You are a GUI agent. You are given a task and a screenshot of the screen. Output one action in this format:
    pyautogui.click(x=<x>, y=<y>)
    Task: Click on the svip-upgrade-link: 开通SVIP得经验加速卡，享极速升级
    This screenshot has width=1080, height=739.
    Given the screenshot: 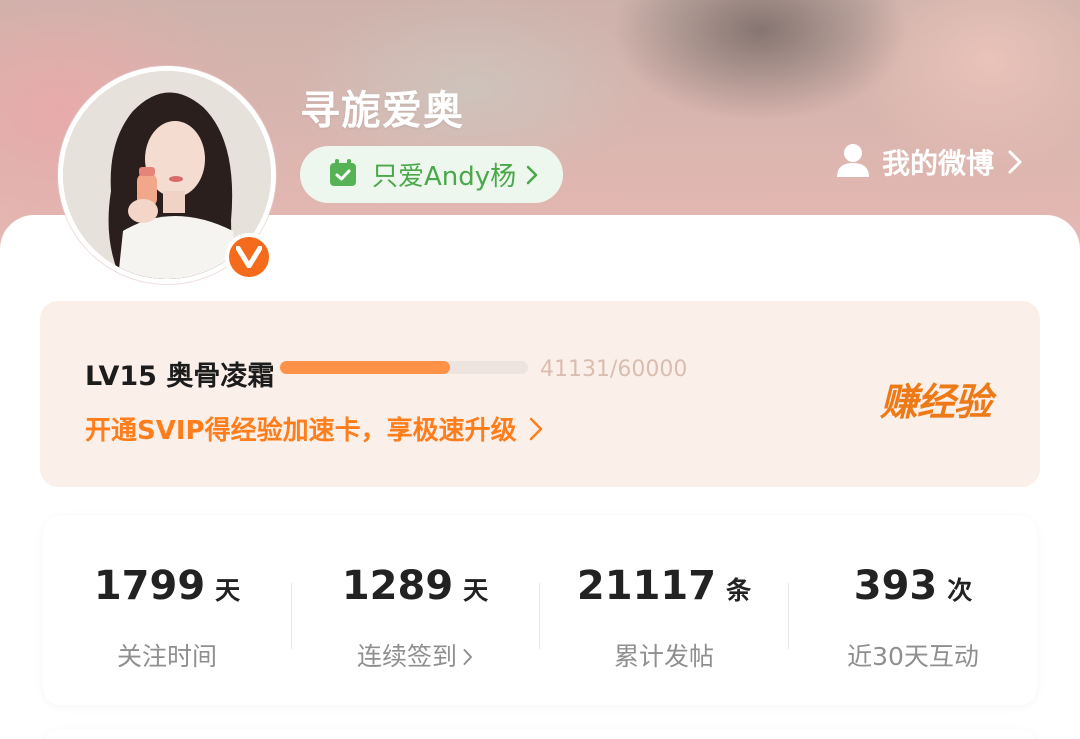 What is the action you would take?
    pyautogui.click(x=314, y=428)
    